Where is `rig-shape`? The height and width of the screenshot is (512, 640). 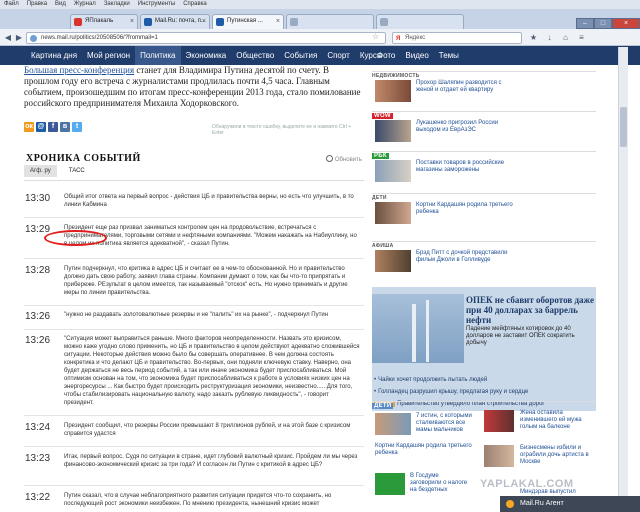 rig-shape is located at coordinates (427, 331).